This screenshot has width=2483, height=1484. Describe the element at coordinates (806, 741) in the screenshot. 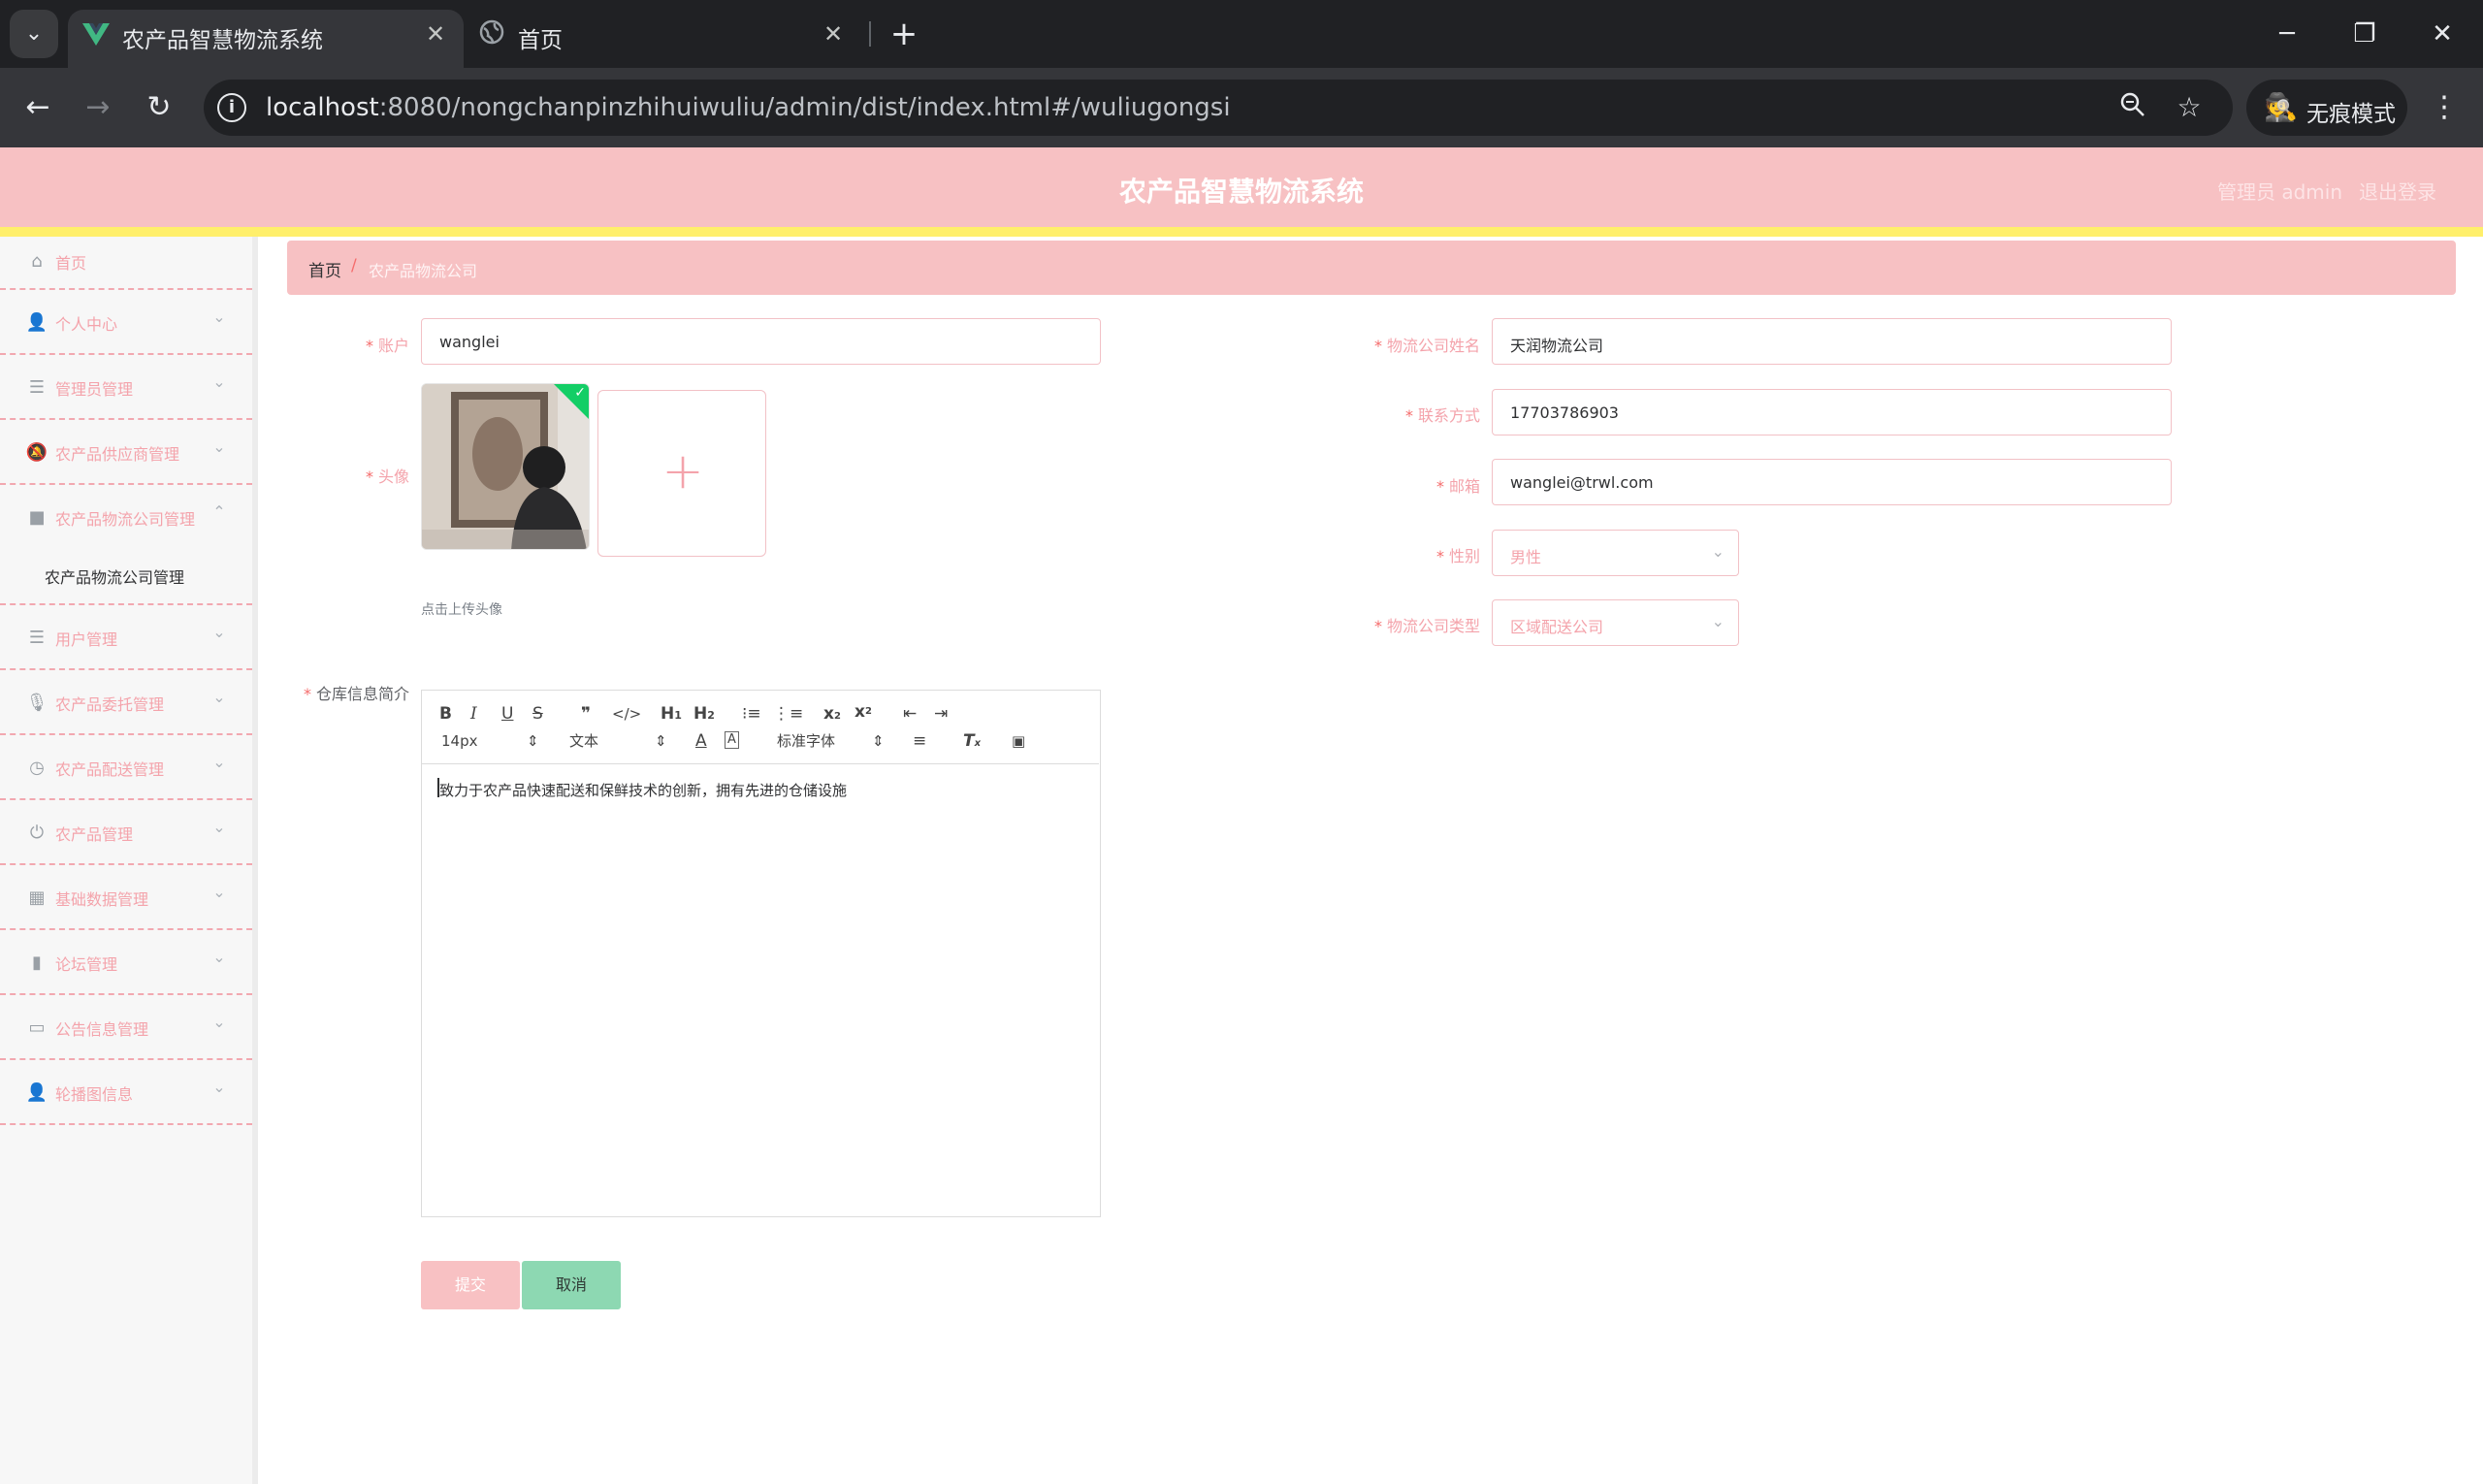

I see `font-family-select: 标准字体` at that location.